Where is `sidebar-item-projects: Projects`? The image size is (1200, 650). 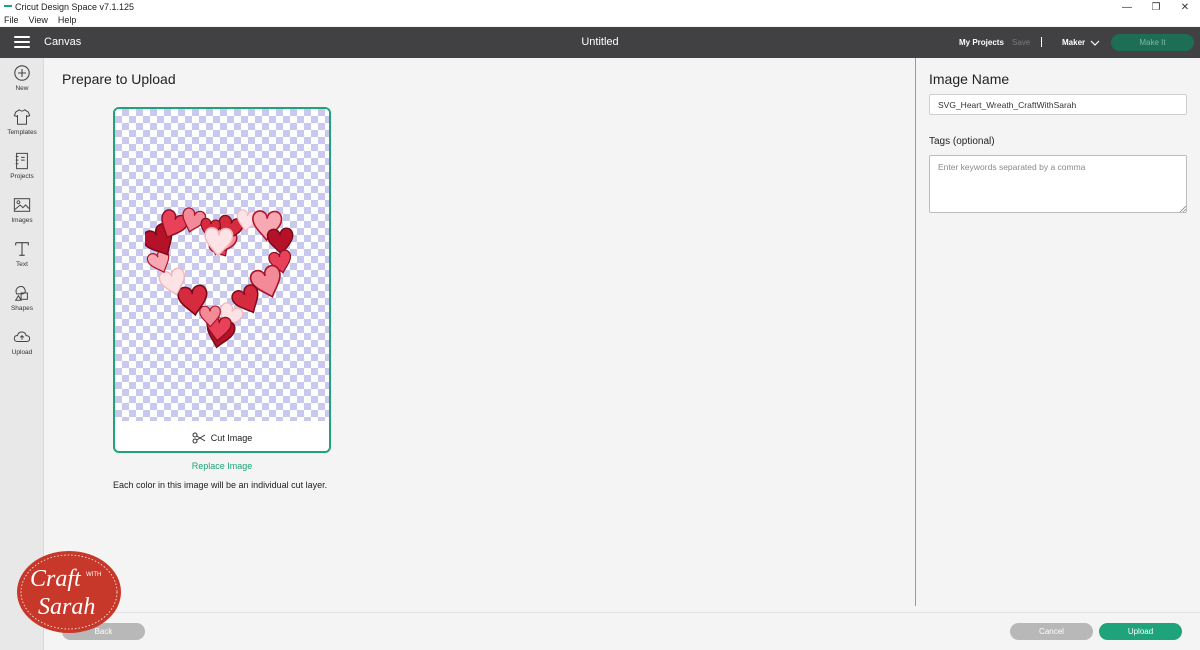
sidebar-item-projects: Projects is located at coordinates (22, 172).